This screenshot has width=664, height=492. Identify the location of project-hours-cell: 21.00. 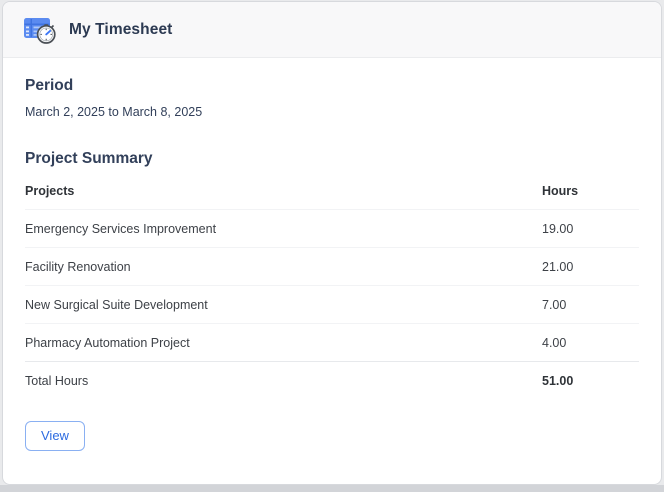
(590, 266).